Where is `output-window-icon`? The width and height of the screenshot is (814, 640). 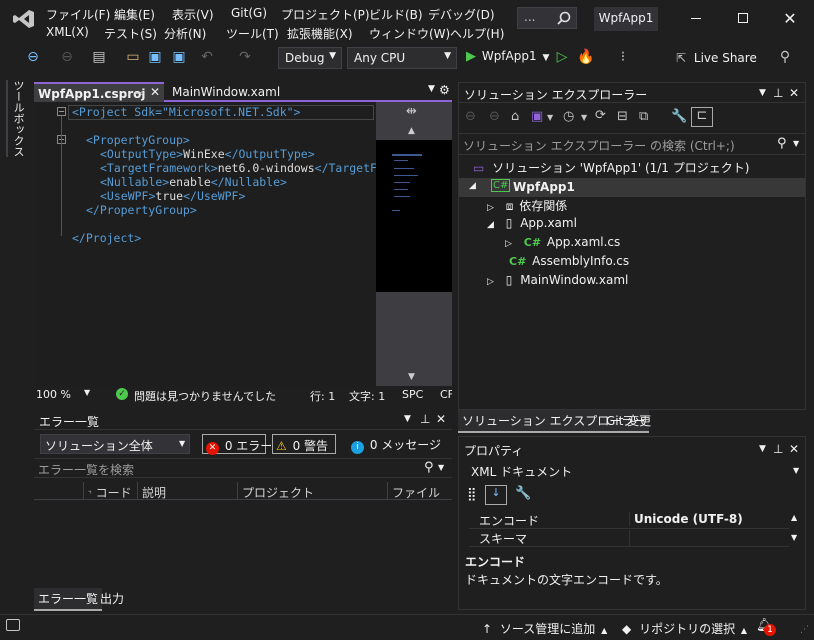 output-window-icon is located at coordinates (13, 625).